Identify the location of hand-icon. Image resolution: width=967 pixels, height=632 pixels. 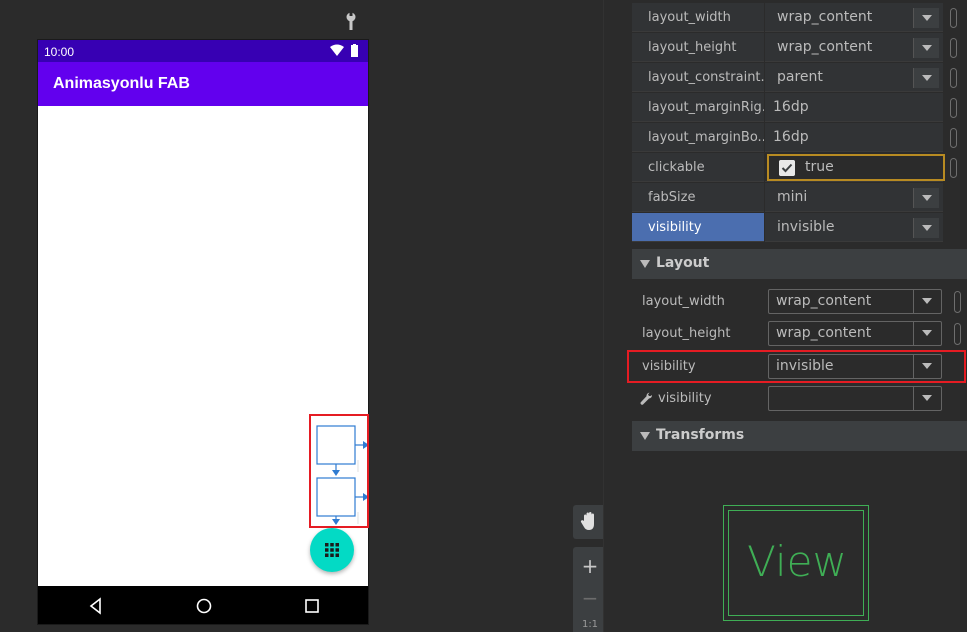
(587, 521).